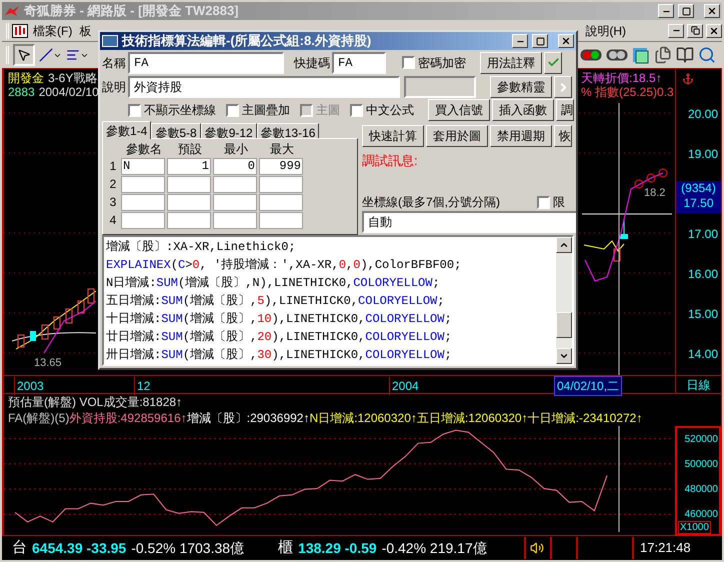 This screenshot has width=724, height=562. What do you see at coordinates (247, 41) in the screenshot?
I see `dialog-title: 技術指標算法編輯-(所屬公式組:8.外資持股)` at bounding box center [247, 41].